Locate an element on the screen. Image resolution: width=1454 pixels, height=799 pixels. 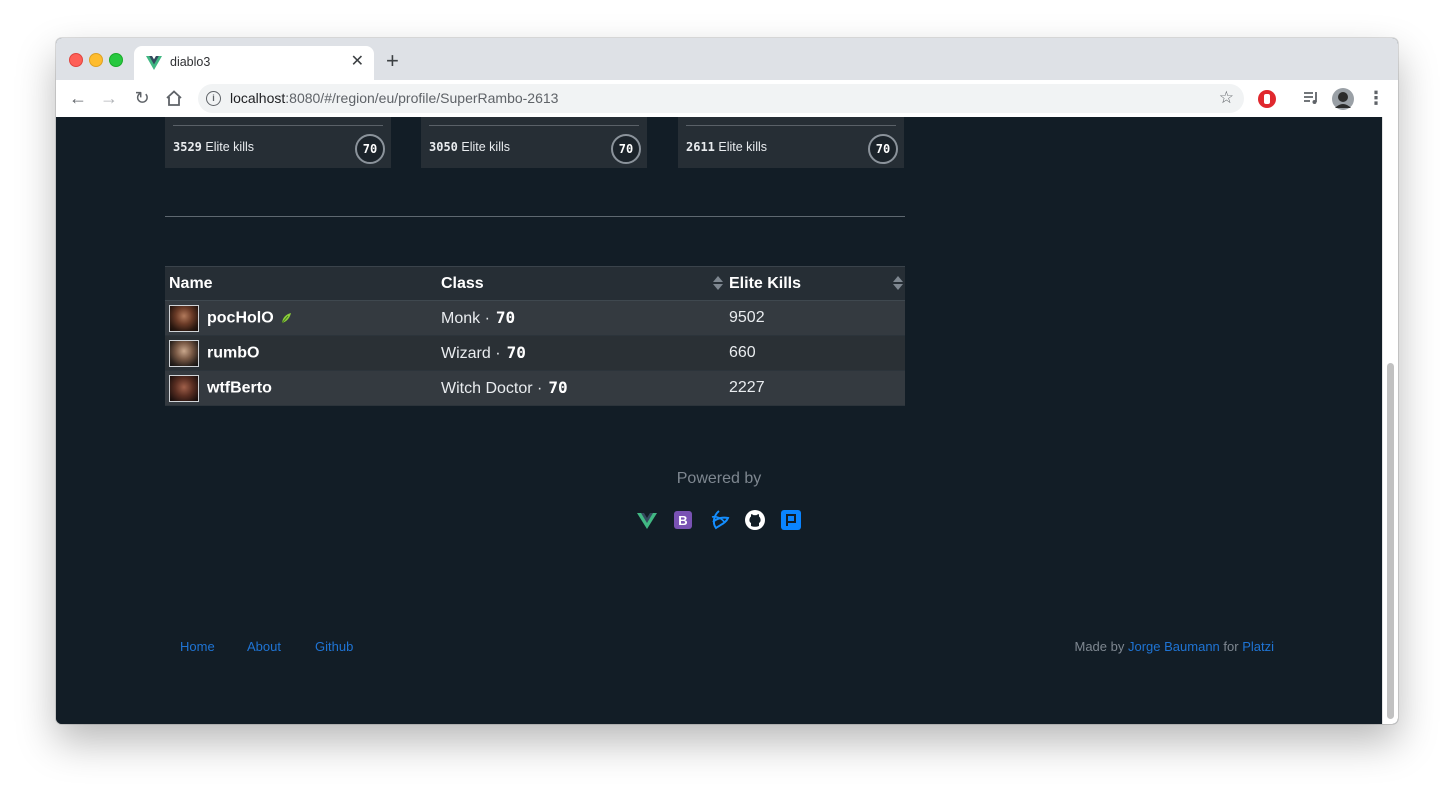
menu-dots-icon: ⋮ is located at coordinates (1376, 98).